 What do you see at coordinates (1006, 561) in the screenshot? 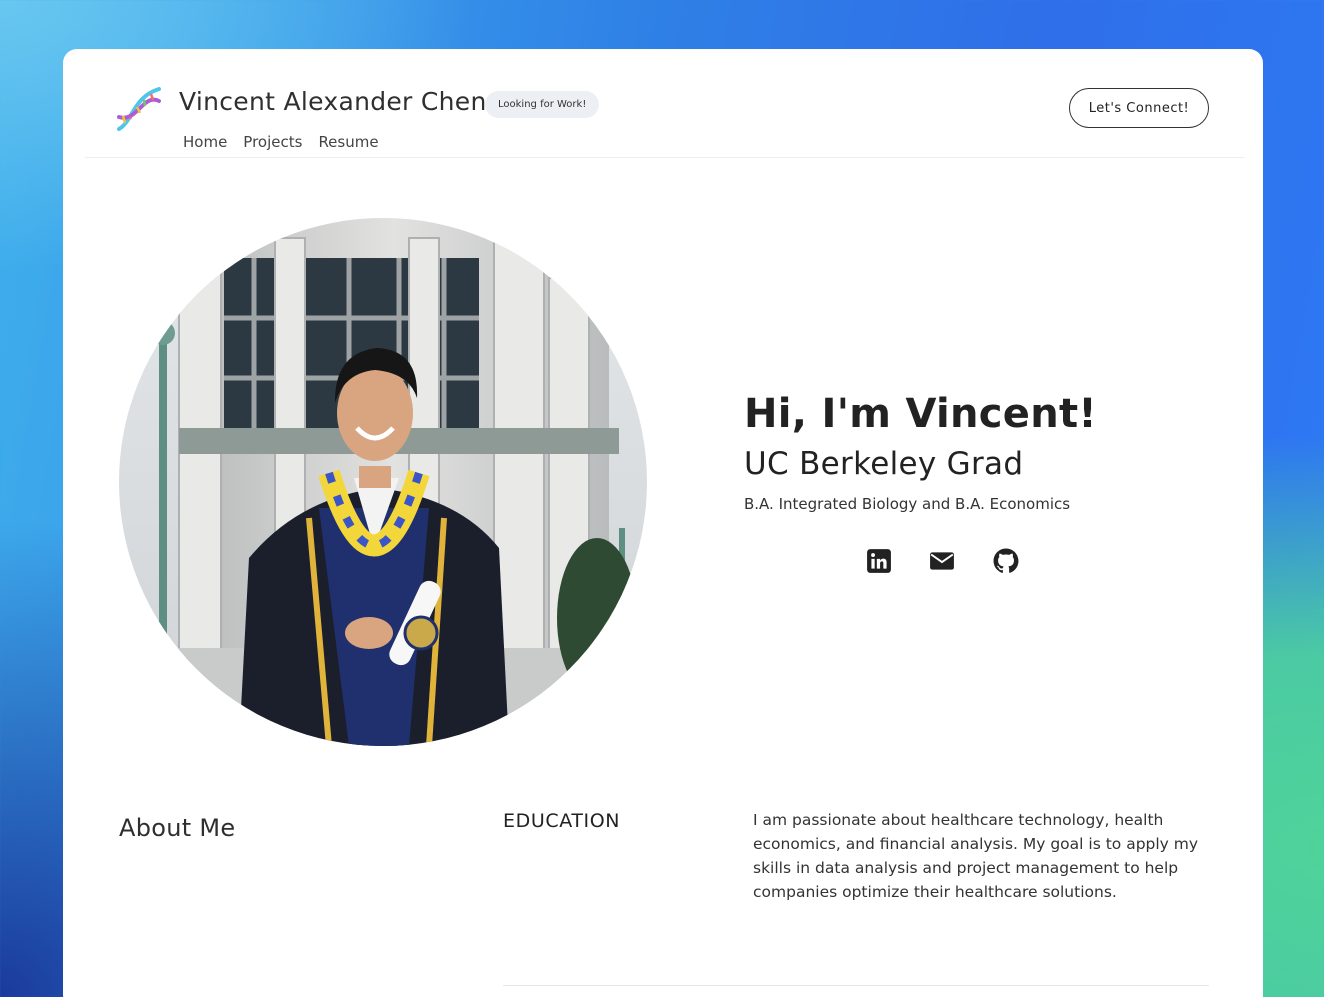
I see `github-icon` at bounding box center [1006, 561].